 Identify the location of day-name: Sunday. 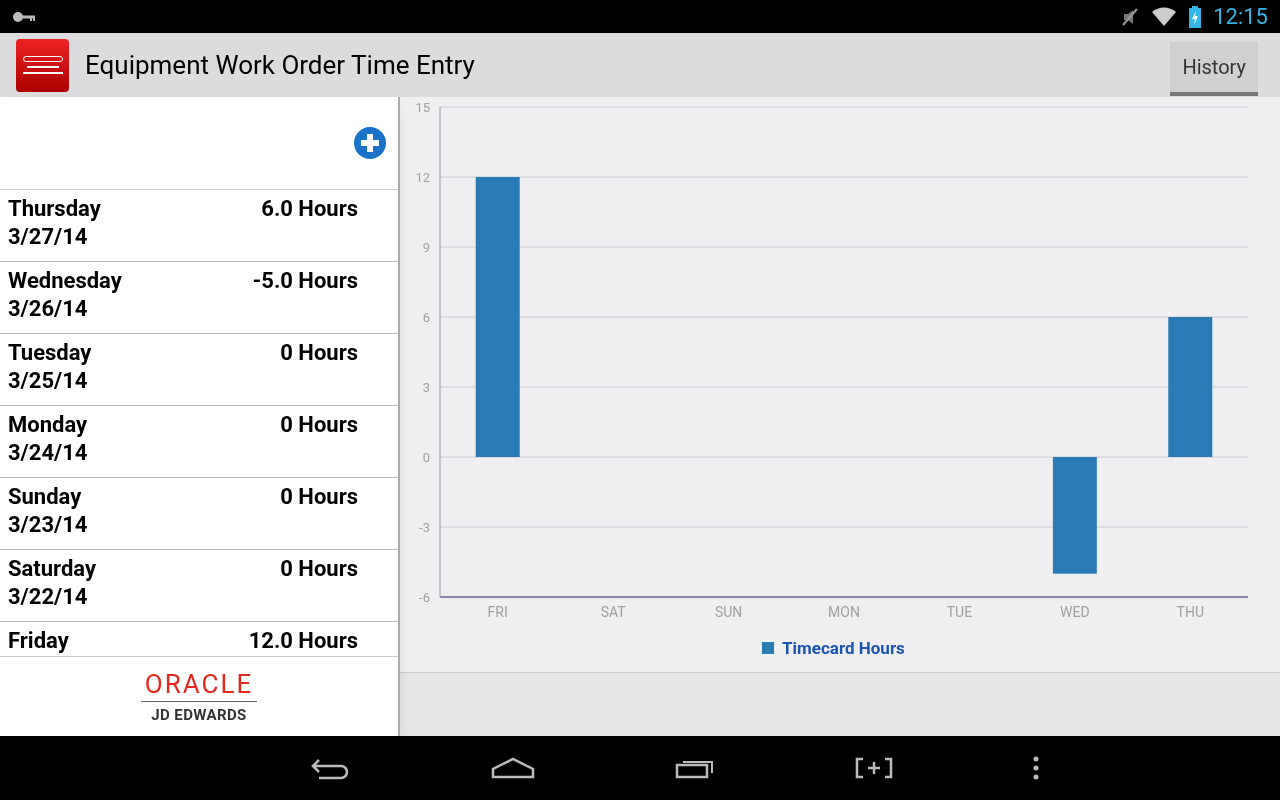
(45, 497).